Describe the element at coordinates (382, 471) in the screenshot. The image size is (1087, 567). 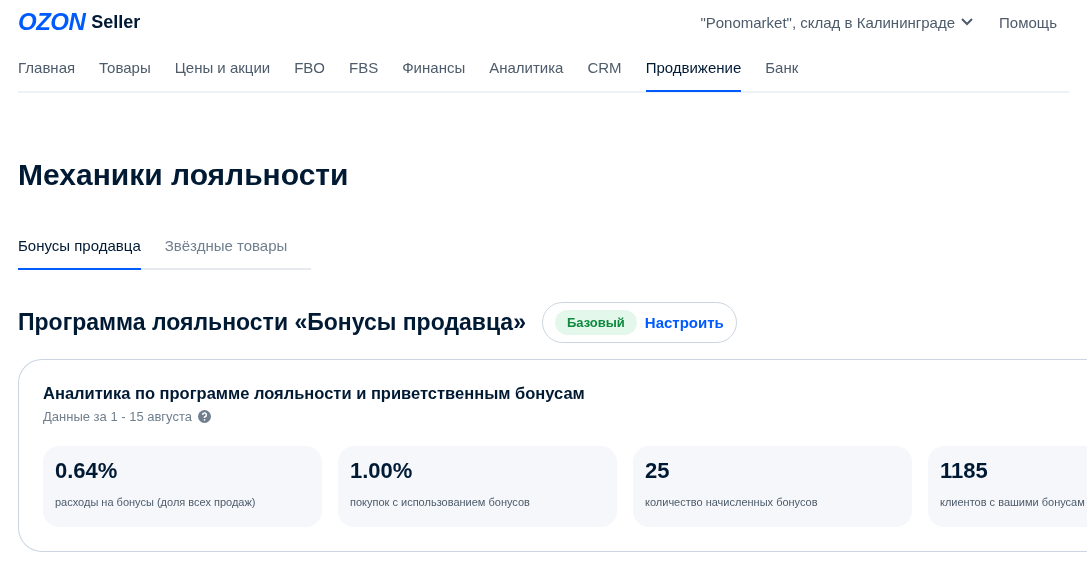
I see `metric-value: 1.00%` at that location.